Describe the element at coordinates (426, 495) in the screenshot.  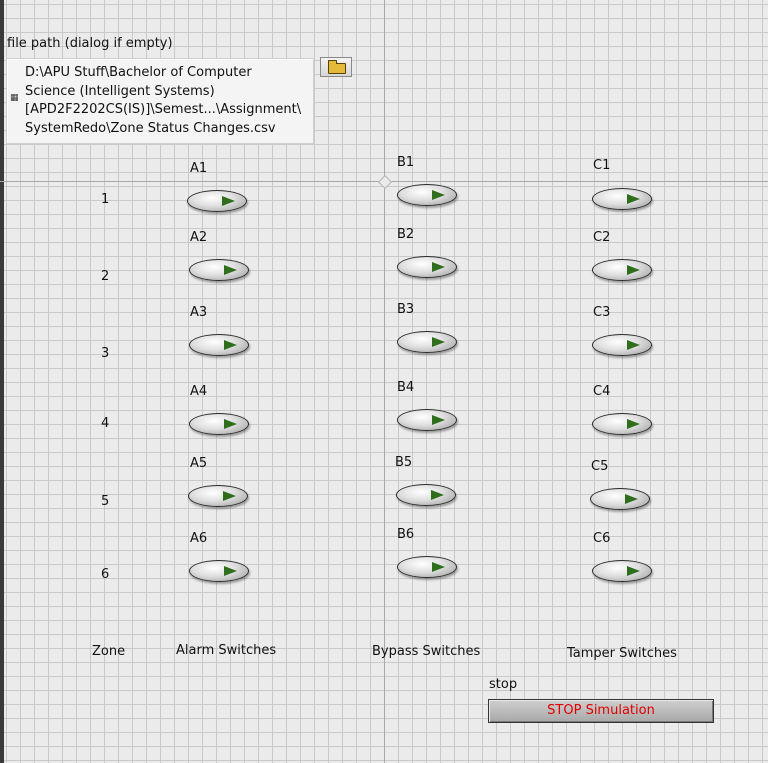
I see `bypass-switch-b5` at that location.